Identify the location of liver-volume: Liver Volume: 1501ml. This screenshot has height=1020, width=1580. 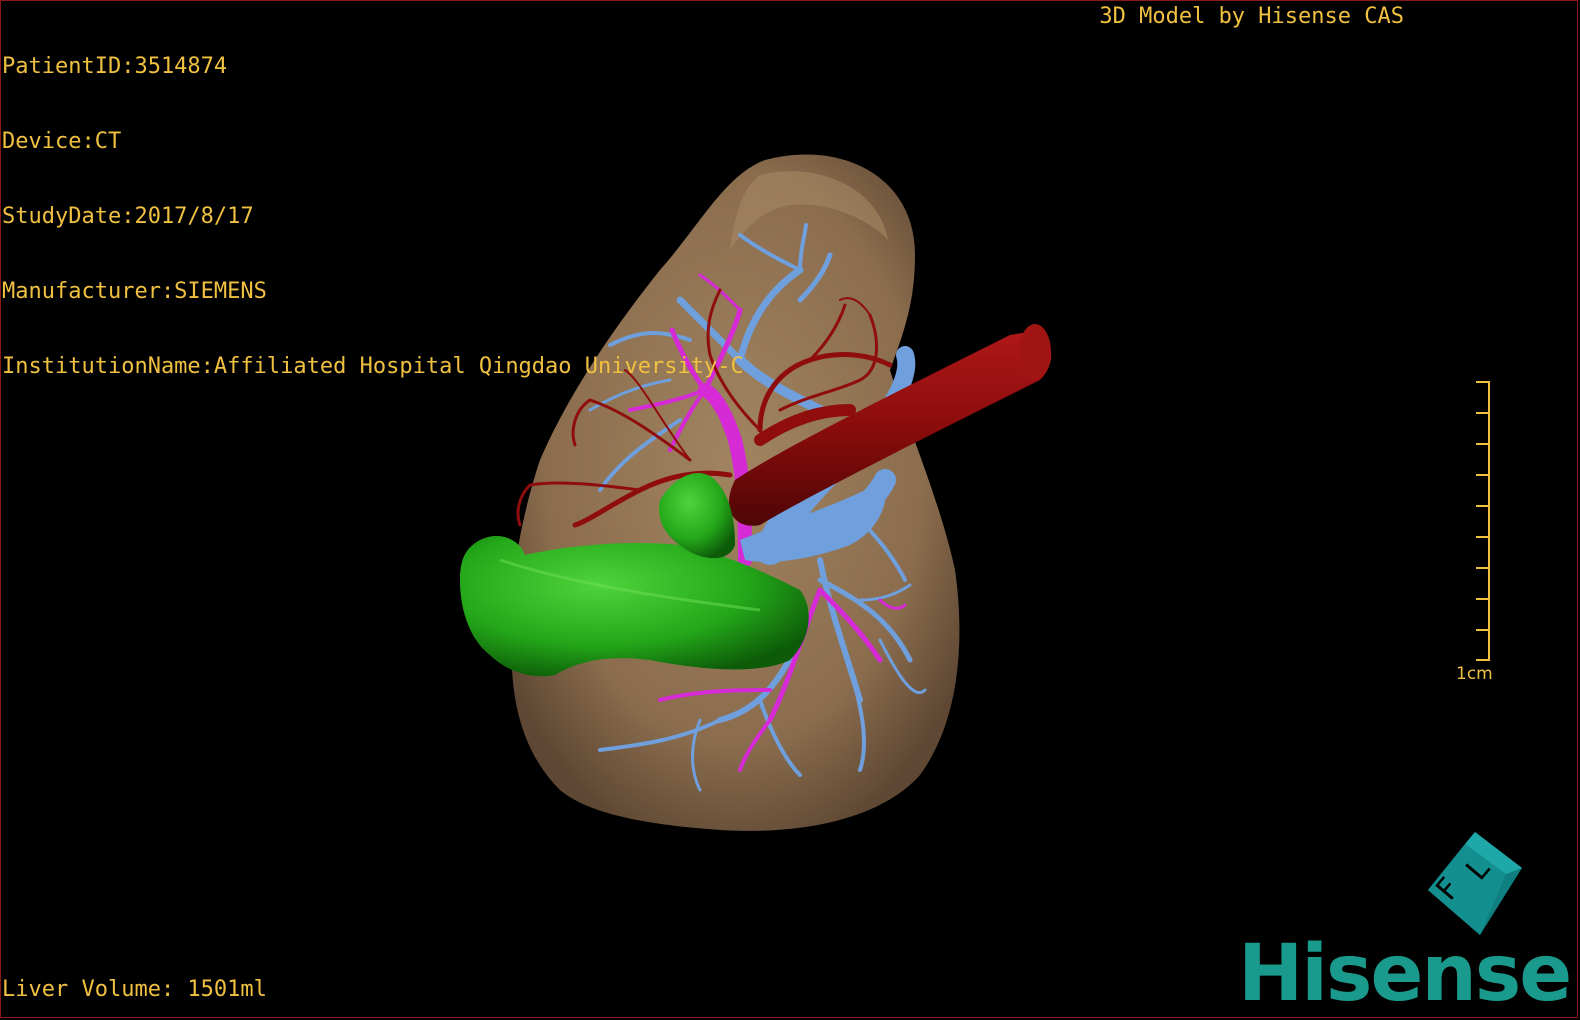
(134, 989).